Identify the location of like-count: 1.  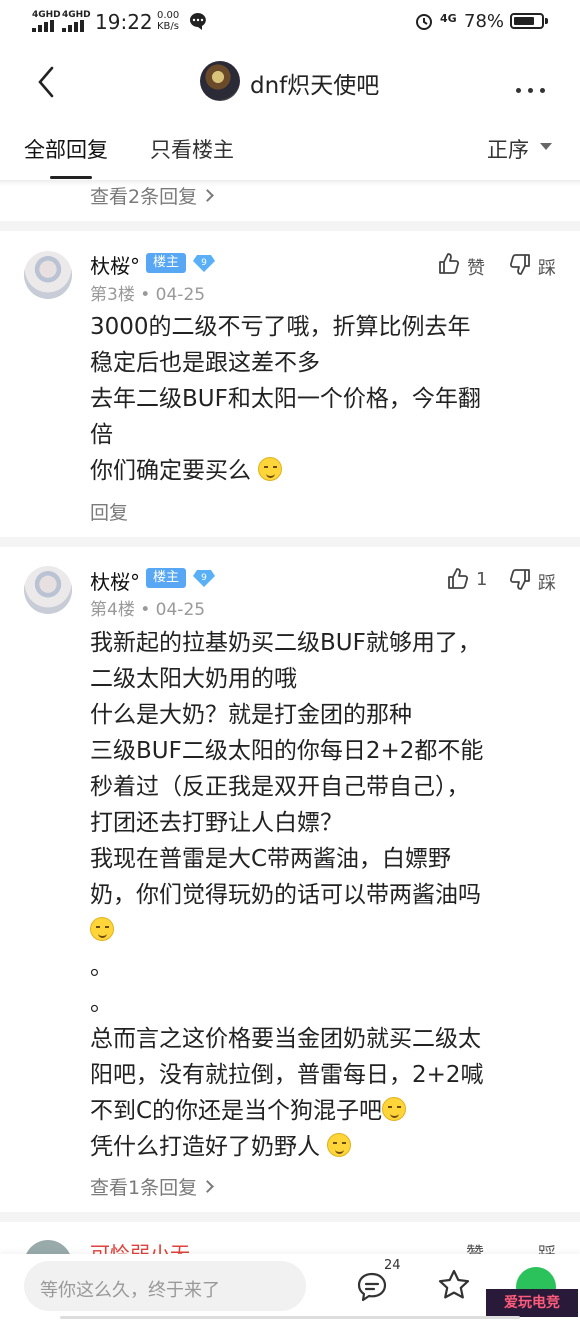
(481, 579).